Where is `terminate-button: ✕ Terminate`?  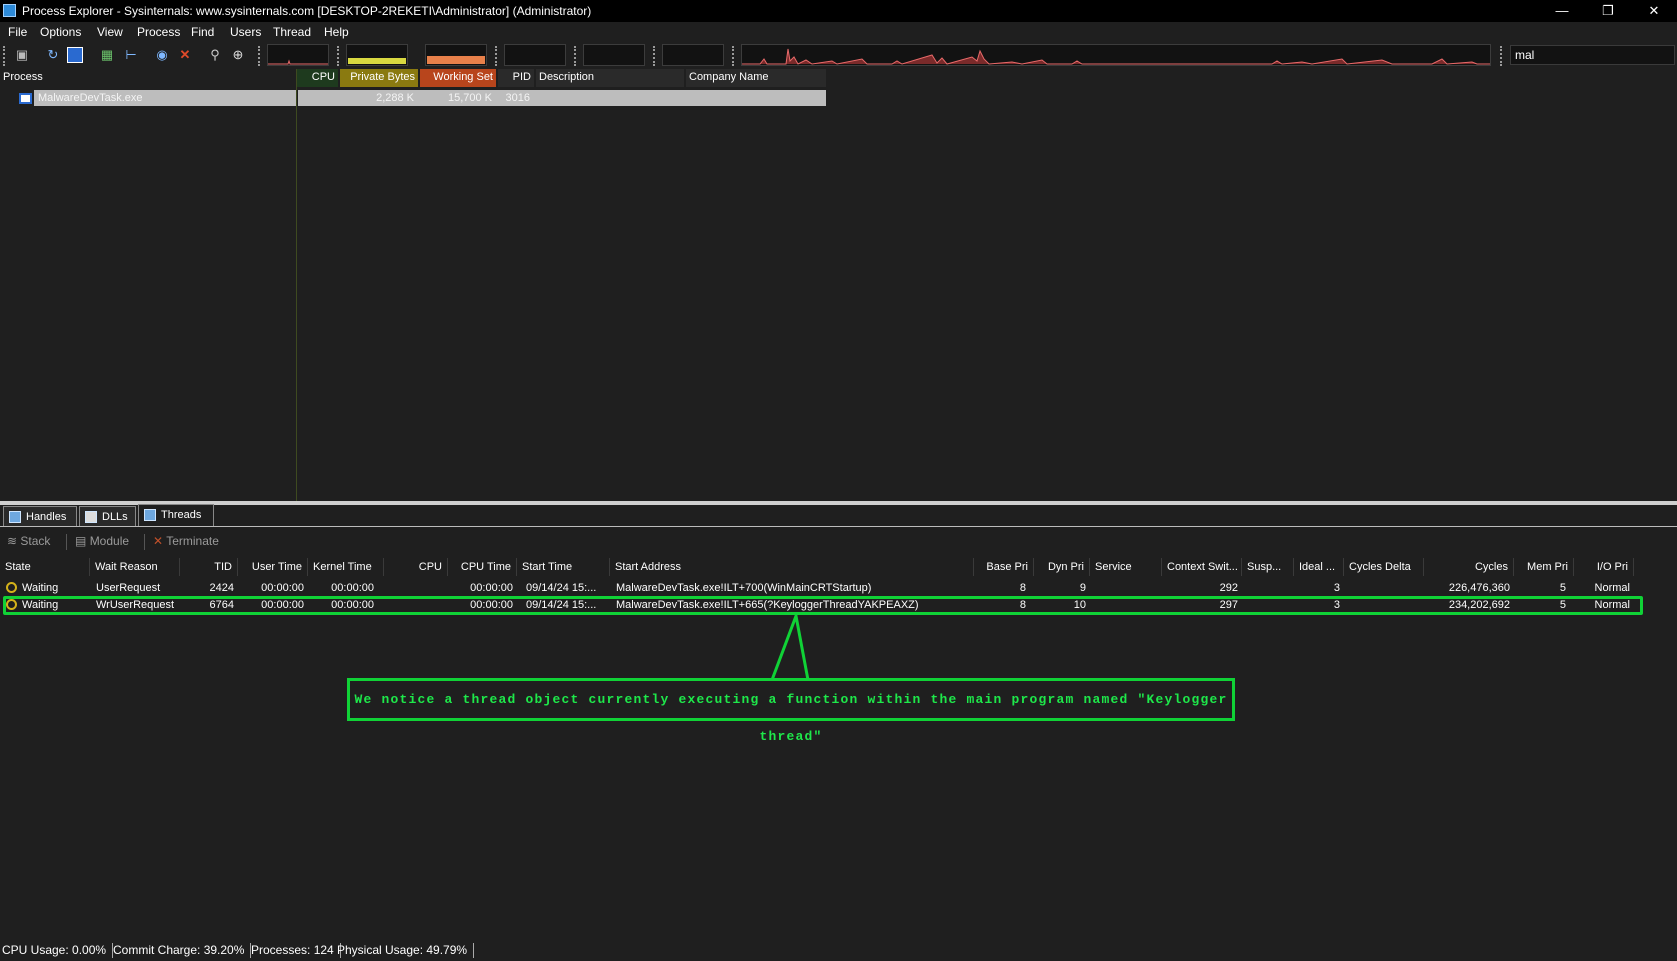 terminate-button: ✕ Terminate is located at coordinates (186, 541).